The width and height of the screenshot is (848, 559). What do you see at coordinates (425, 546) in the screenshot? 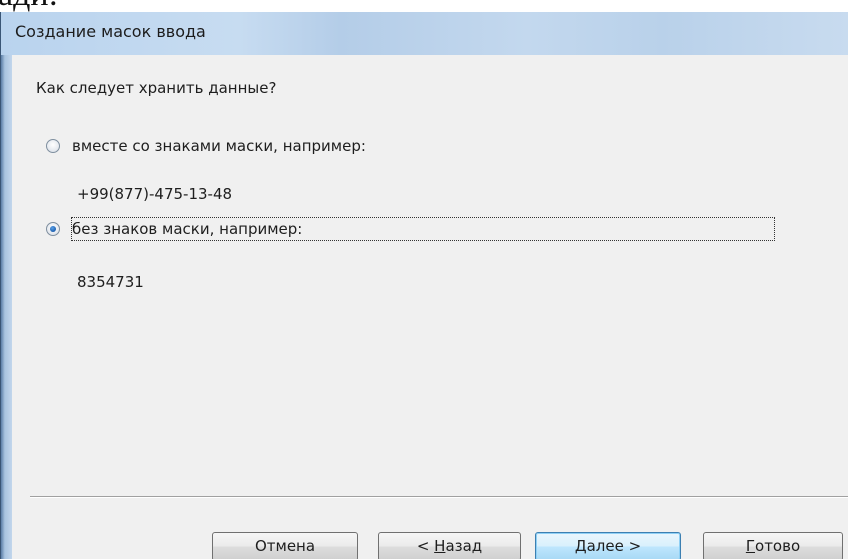
I see `back-button-prefix: <` at bounding box center [425, 546].